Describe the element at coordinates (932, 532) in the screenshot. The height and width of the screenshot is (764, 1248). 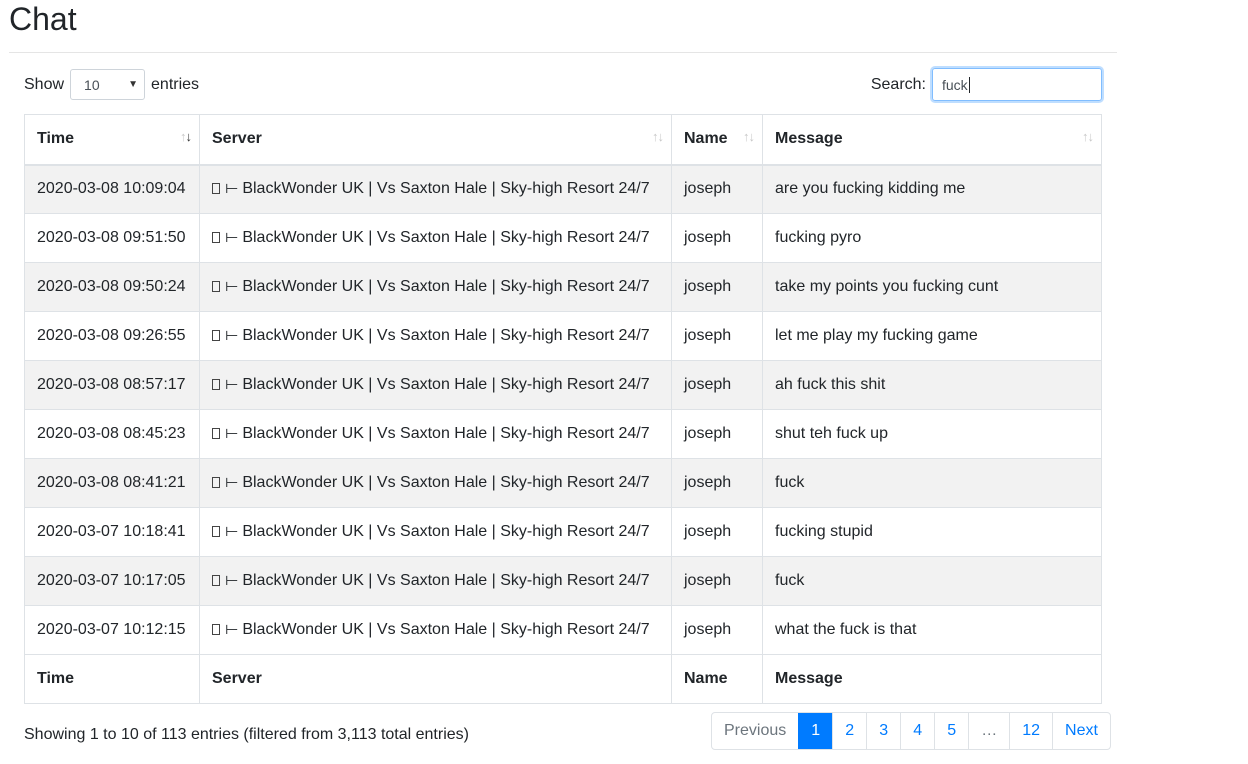
I see `cell-message: fucking stupid` at that location.